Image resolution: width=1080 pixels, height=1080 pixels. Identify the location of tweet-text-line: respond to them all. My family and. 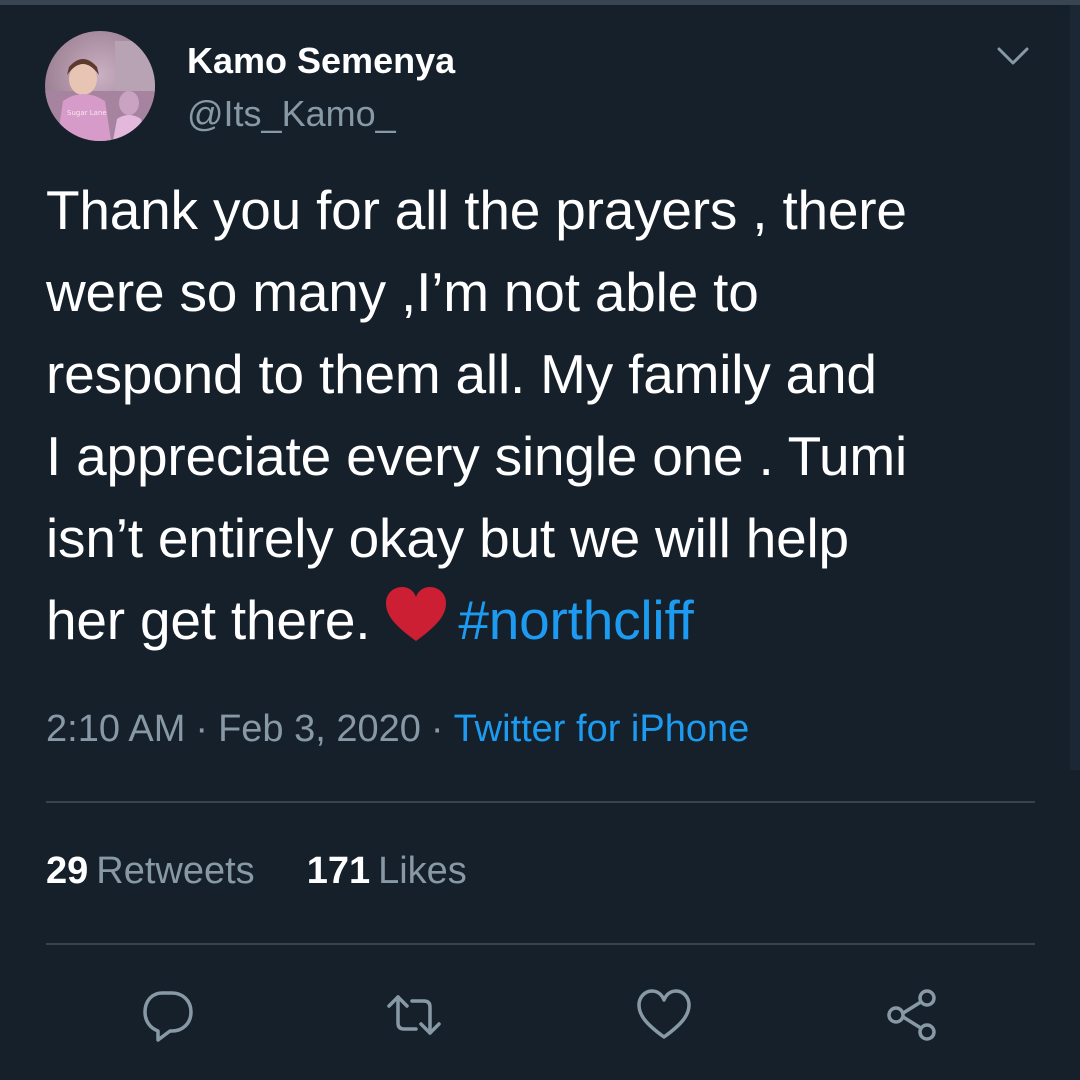
(461, 374).